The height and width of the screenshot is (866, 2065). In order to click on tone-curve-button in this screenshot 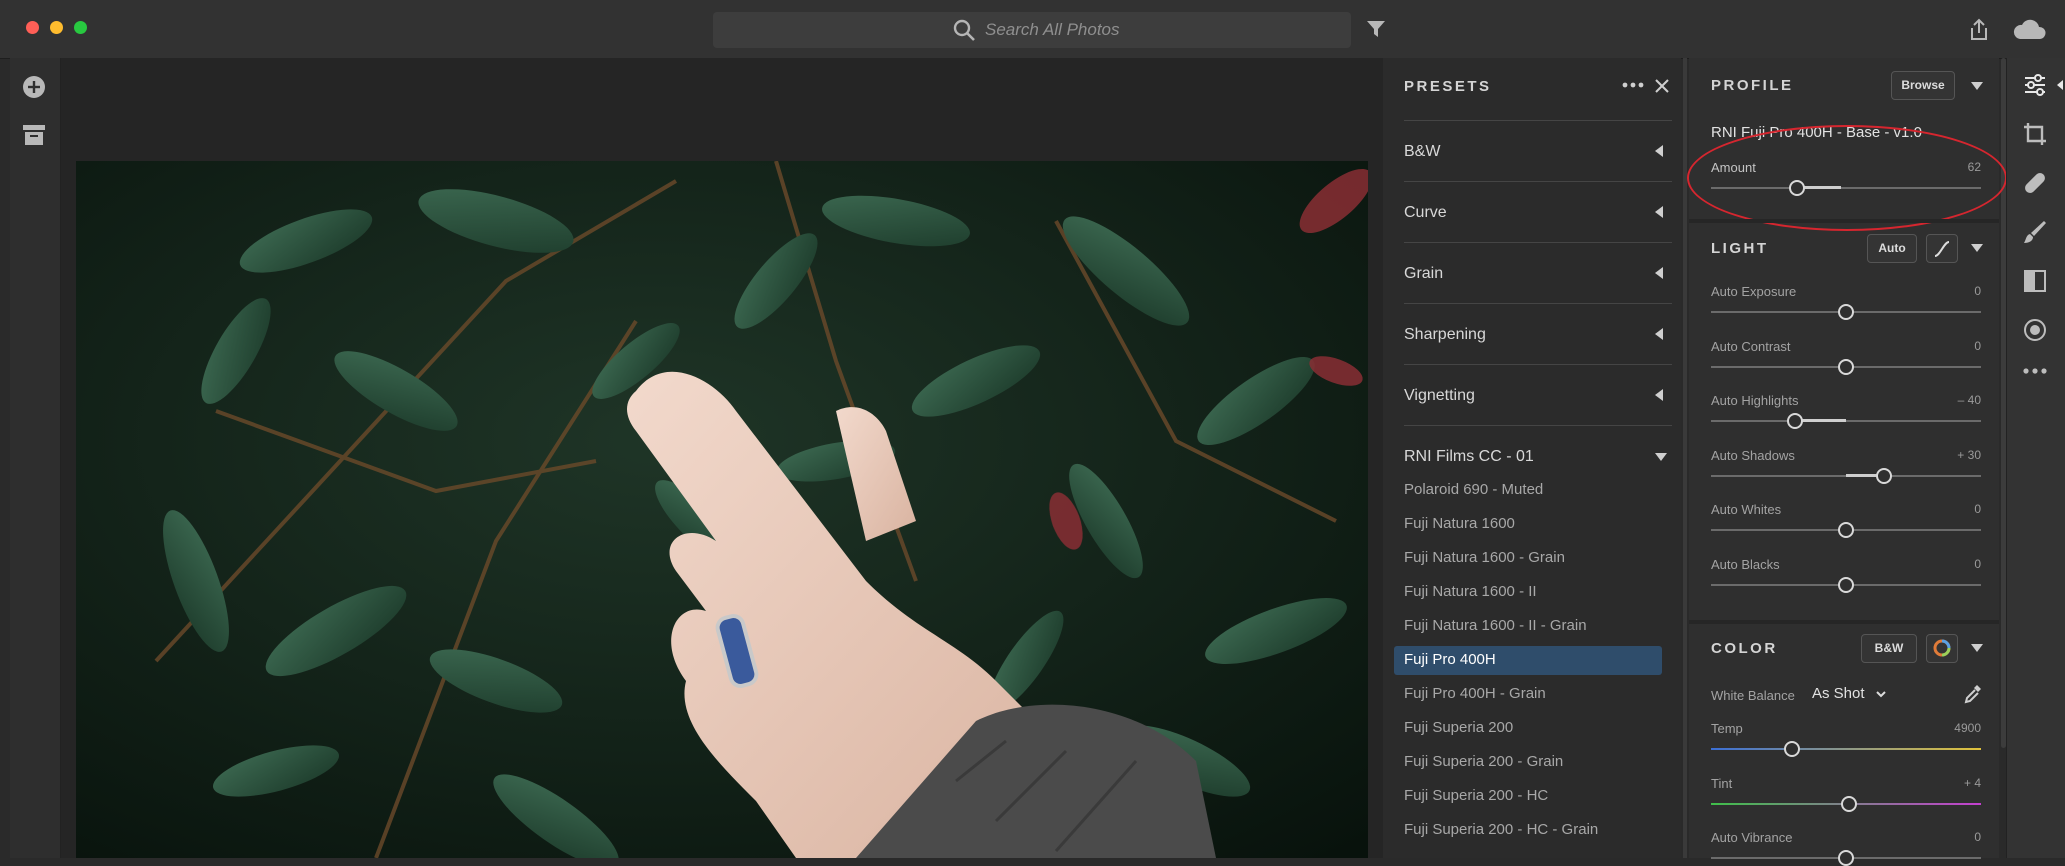, I will do `click(1942, 248)`.